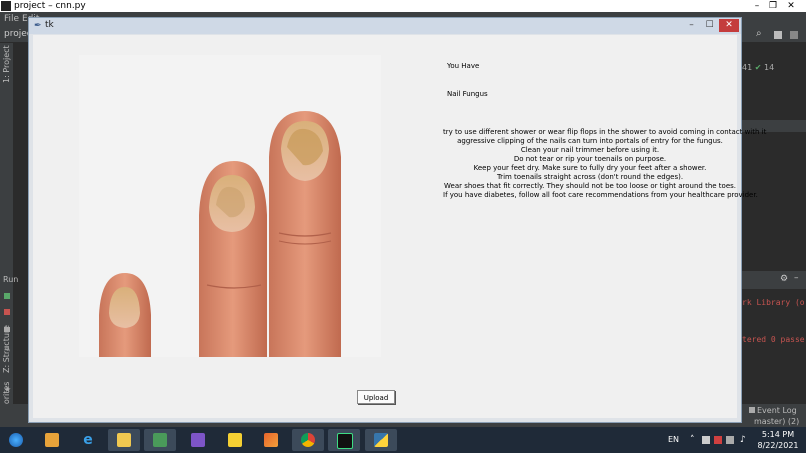 The width and height of the screenshot is (806, 453). Describe the element at coordinates (49, 25) in the screenshot. I see `tk-window-title: tk` at that location.